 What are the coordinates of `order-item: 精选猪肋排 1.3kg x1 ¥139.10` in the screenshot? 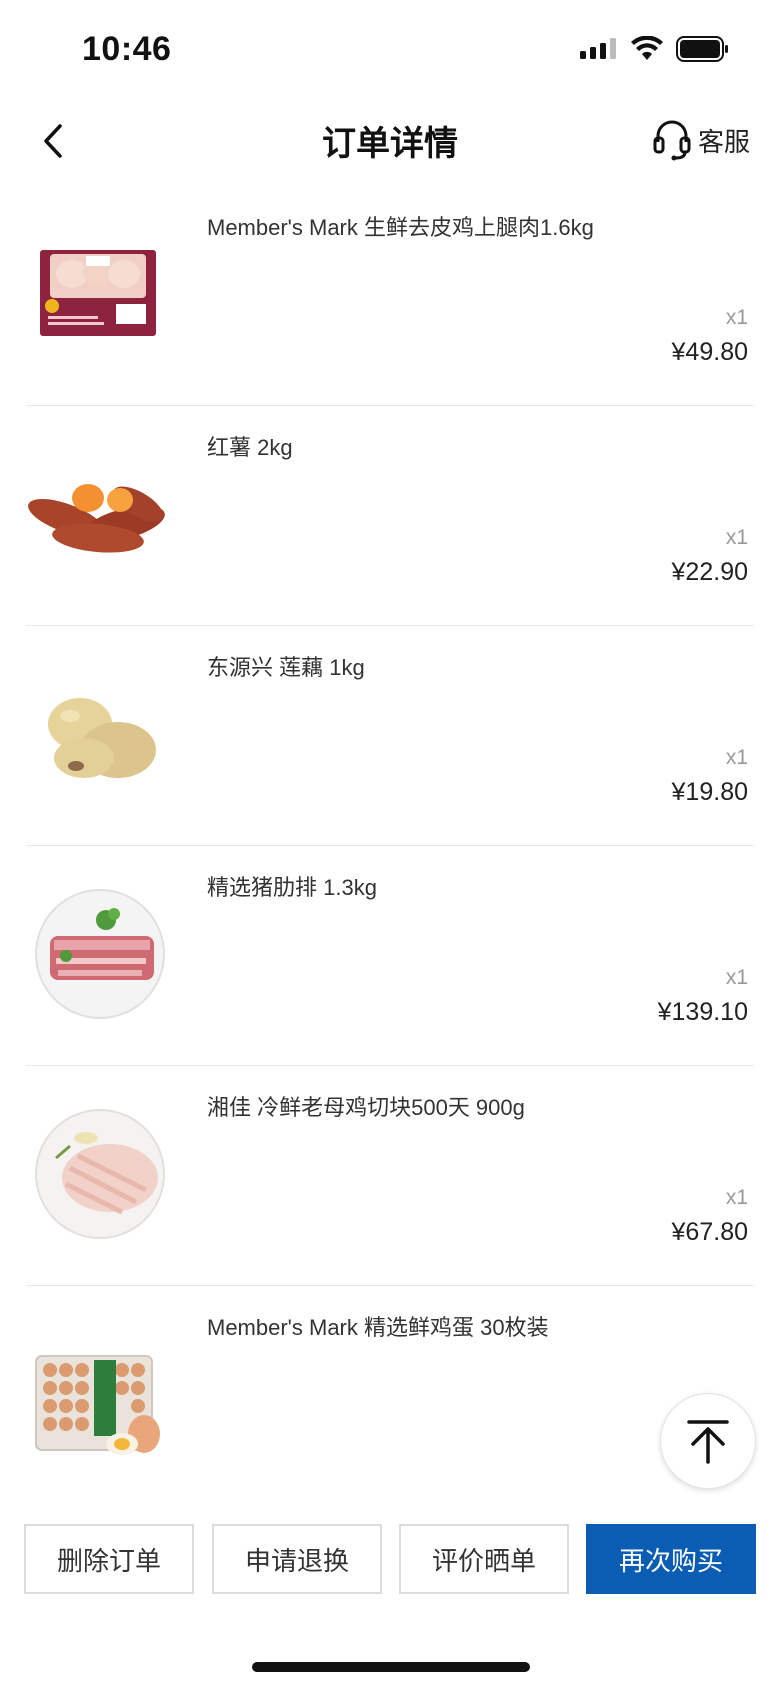 It's located at (390, 956).